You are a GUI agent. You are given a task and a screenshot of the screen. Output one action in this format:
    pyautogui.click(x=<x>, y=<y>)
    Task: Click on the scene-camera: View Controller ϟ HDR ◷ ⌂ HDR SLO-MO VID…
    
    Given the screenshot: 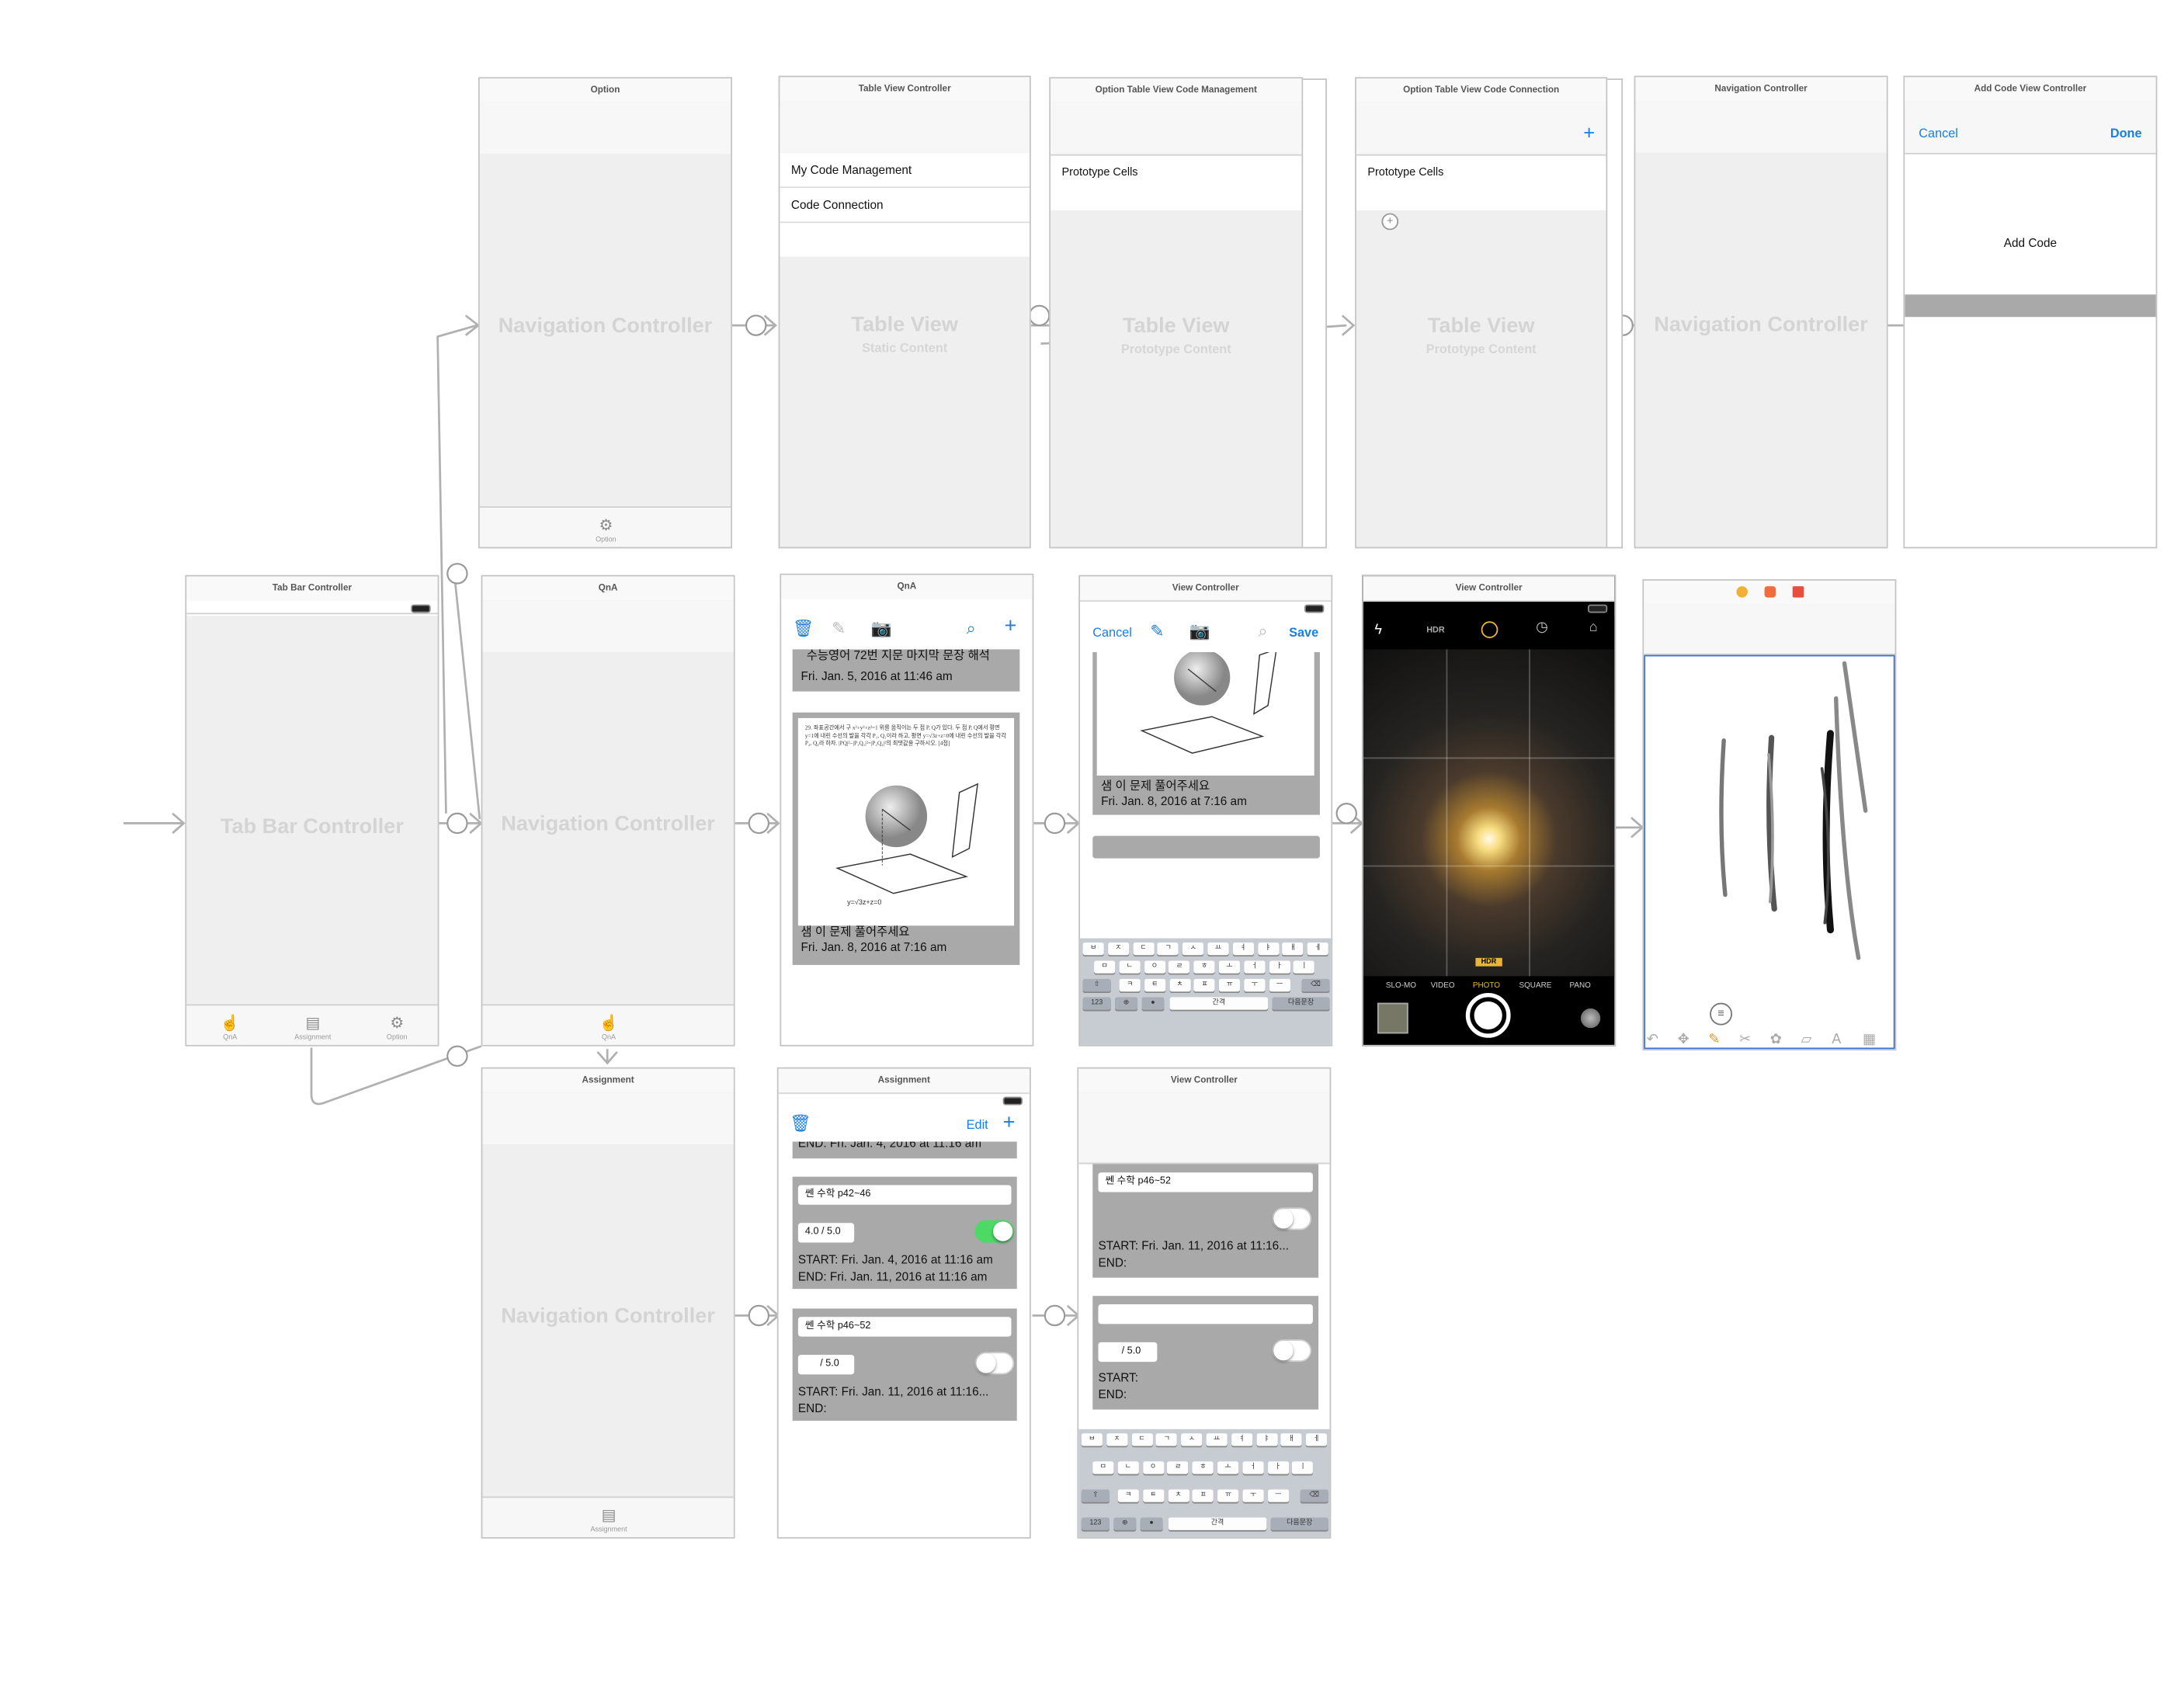 What is the action you would take?
    pyautogui.click(x=1490, y=811)
    